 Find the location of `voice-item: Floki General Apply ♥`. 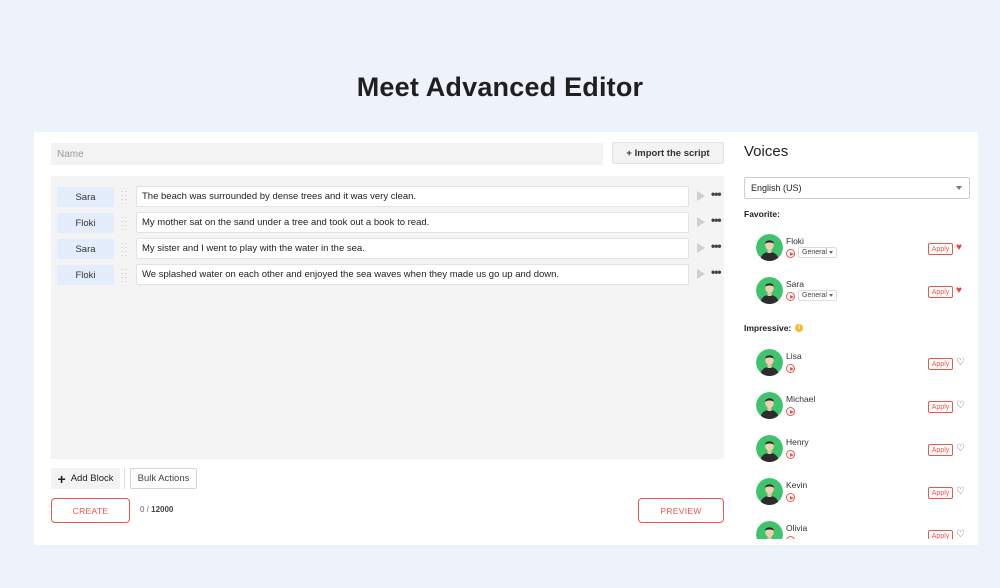

voice-item: Floki General Apply ♥ is located at coordinates (863, 249).